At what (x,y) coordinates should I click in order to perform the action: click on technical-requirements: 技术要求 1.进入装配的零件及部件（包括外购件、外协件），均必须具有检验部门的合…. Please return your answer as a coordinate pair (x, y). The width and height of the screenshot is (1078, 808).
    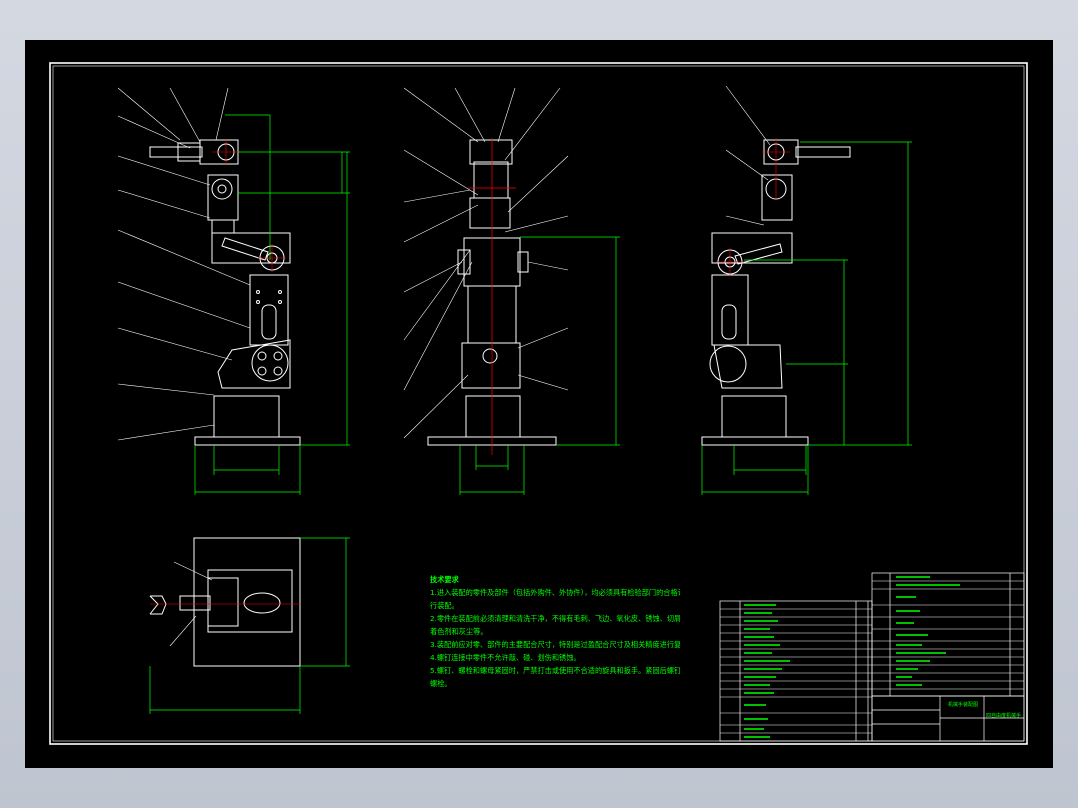
    Looking at the image, I should click on (555, 631).